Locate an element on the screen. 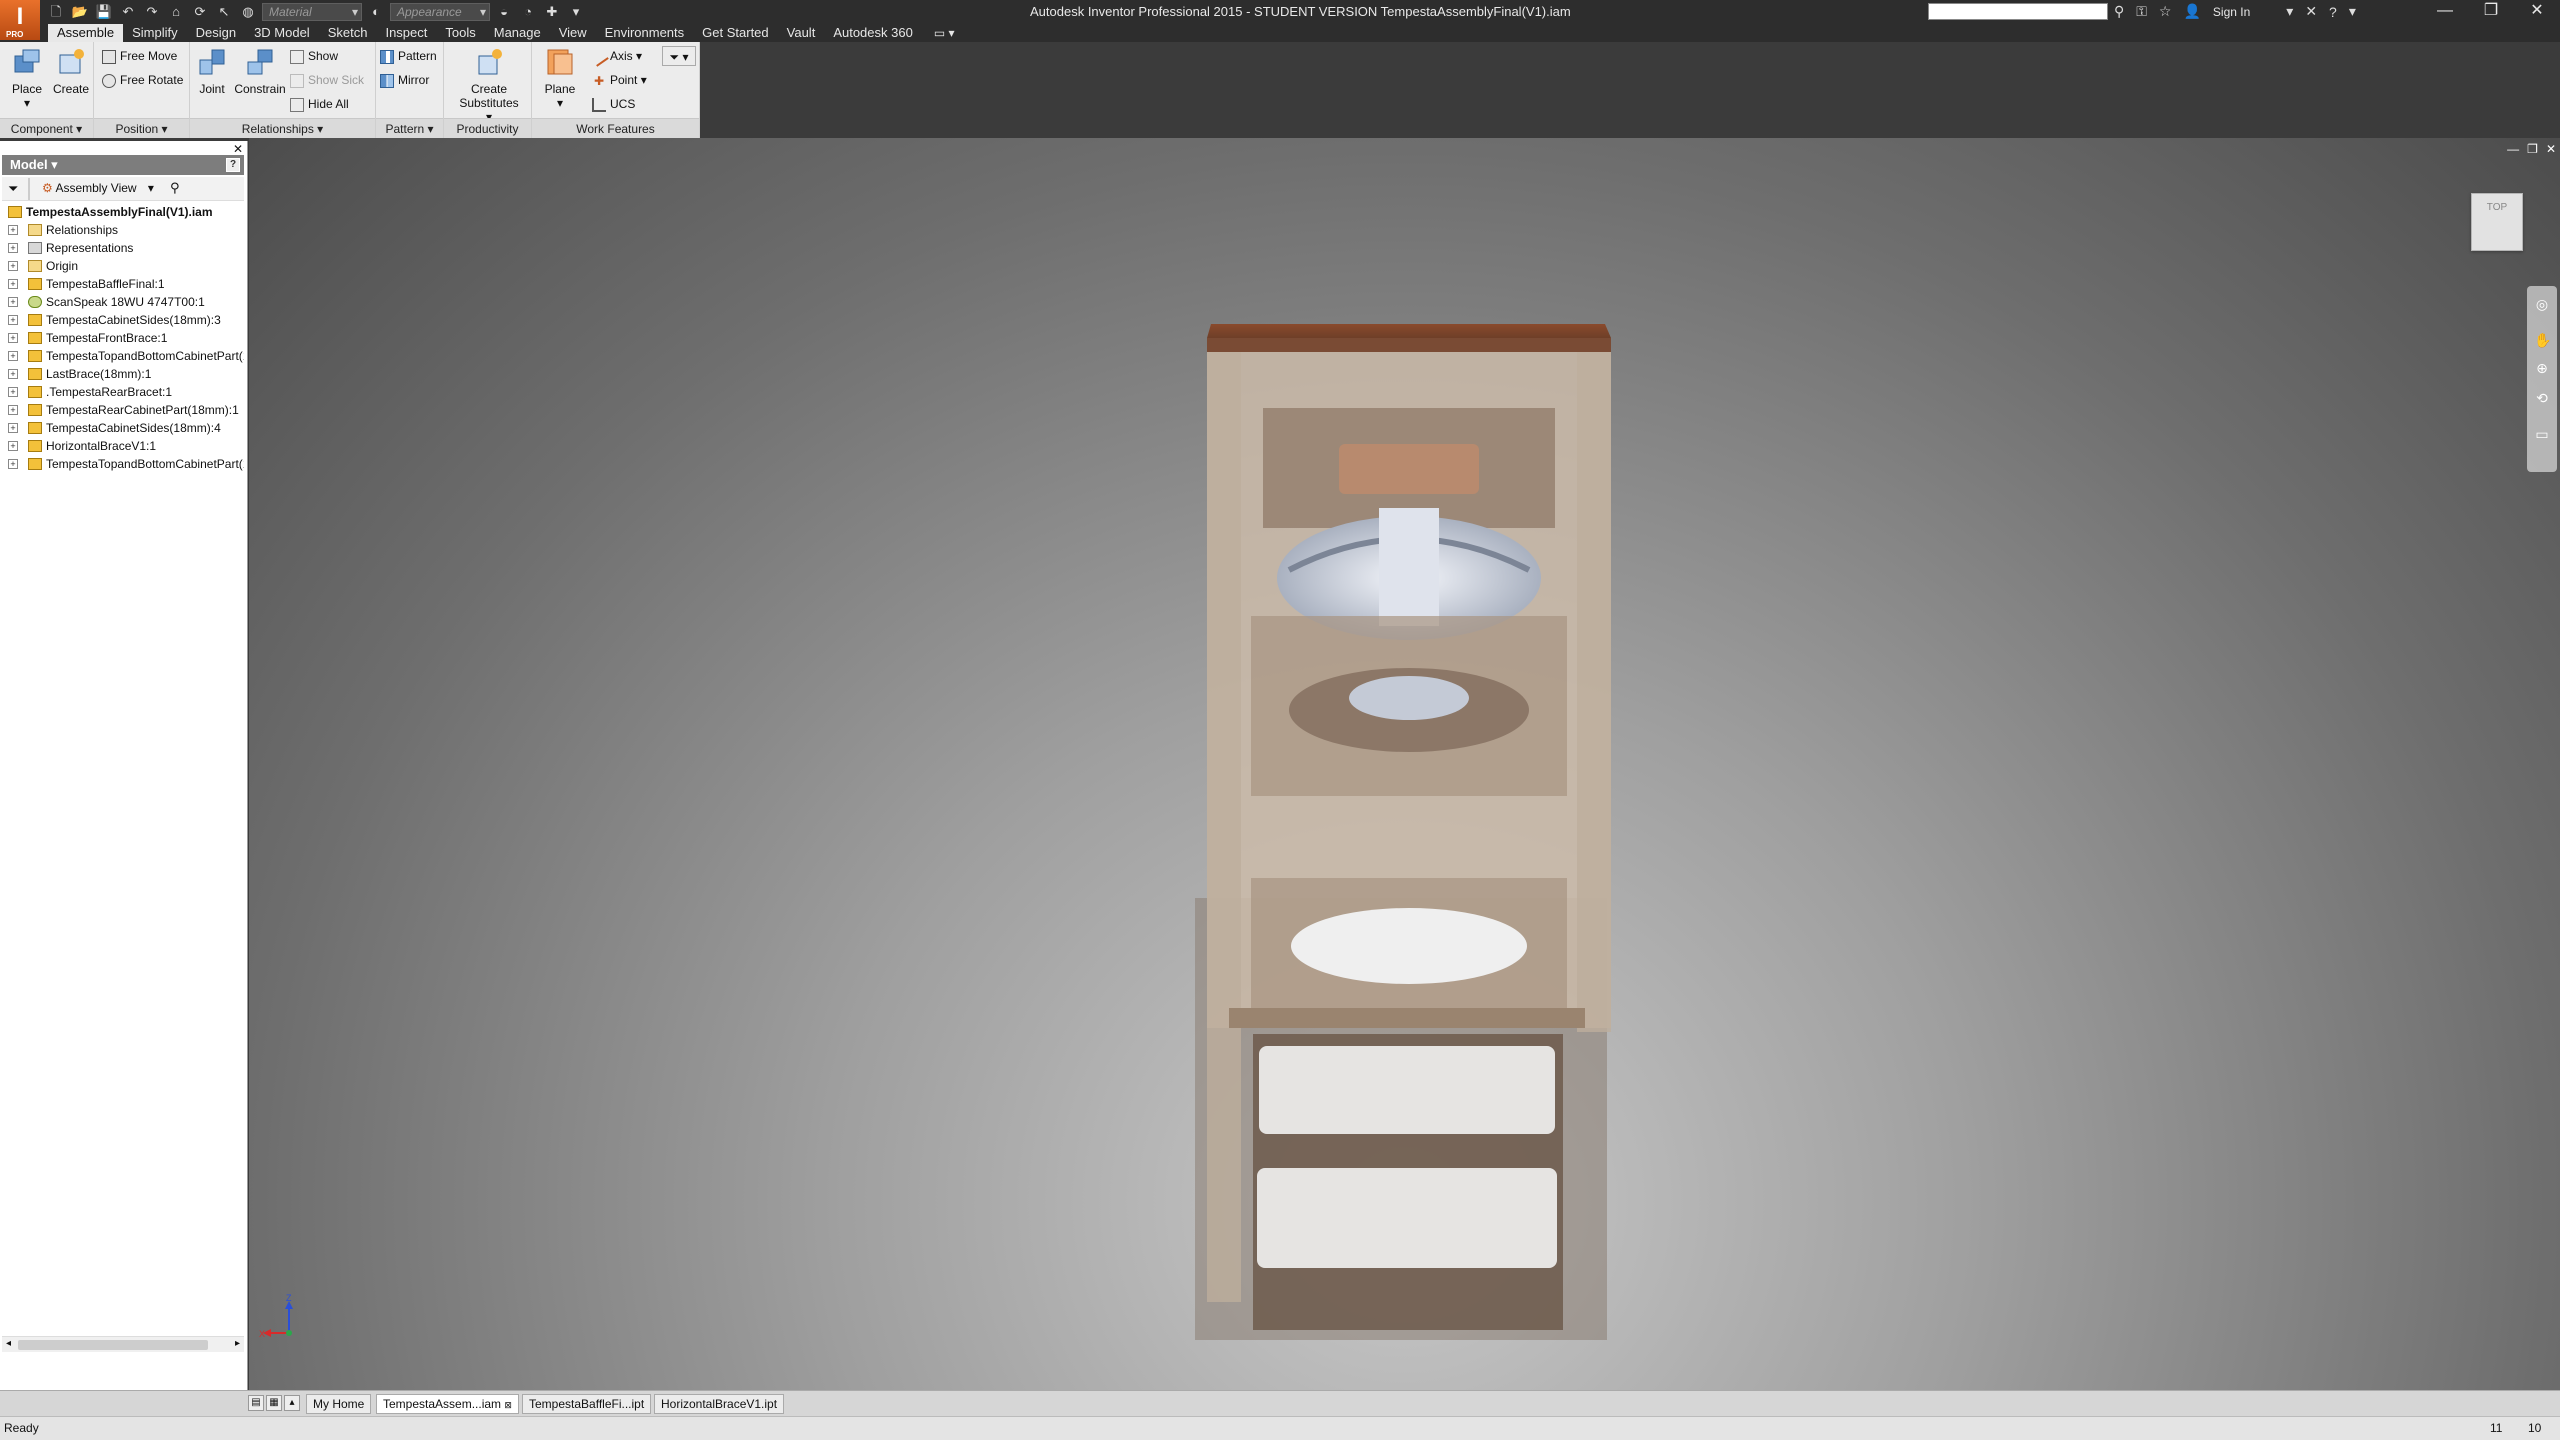  qat-customize-icon: ▾ is located at coordinates (576, 12).